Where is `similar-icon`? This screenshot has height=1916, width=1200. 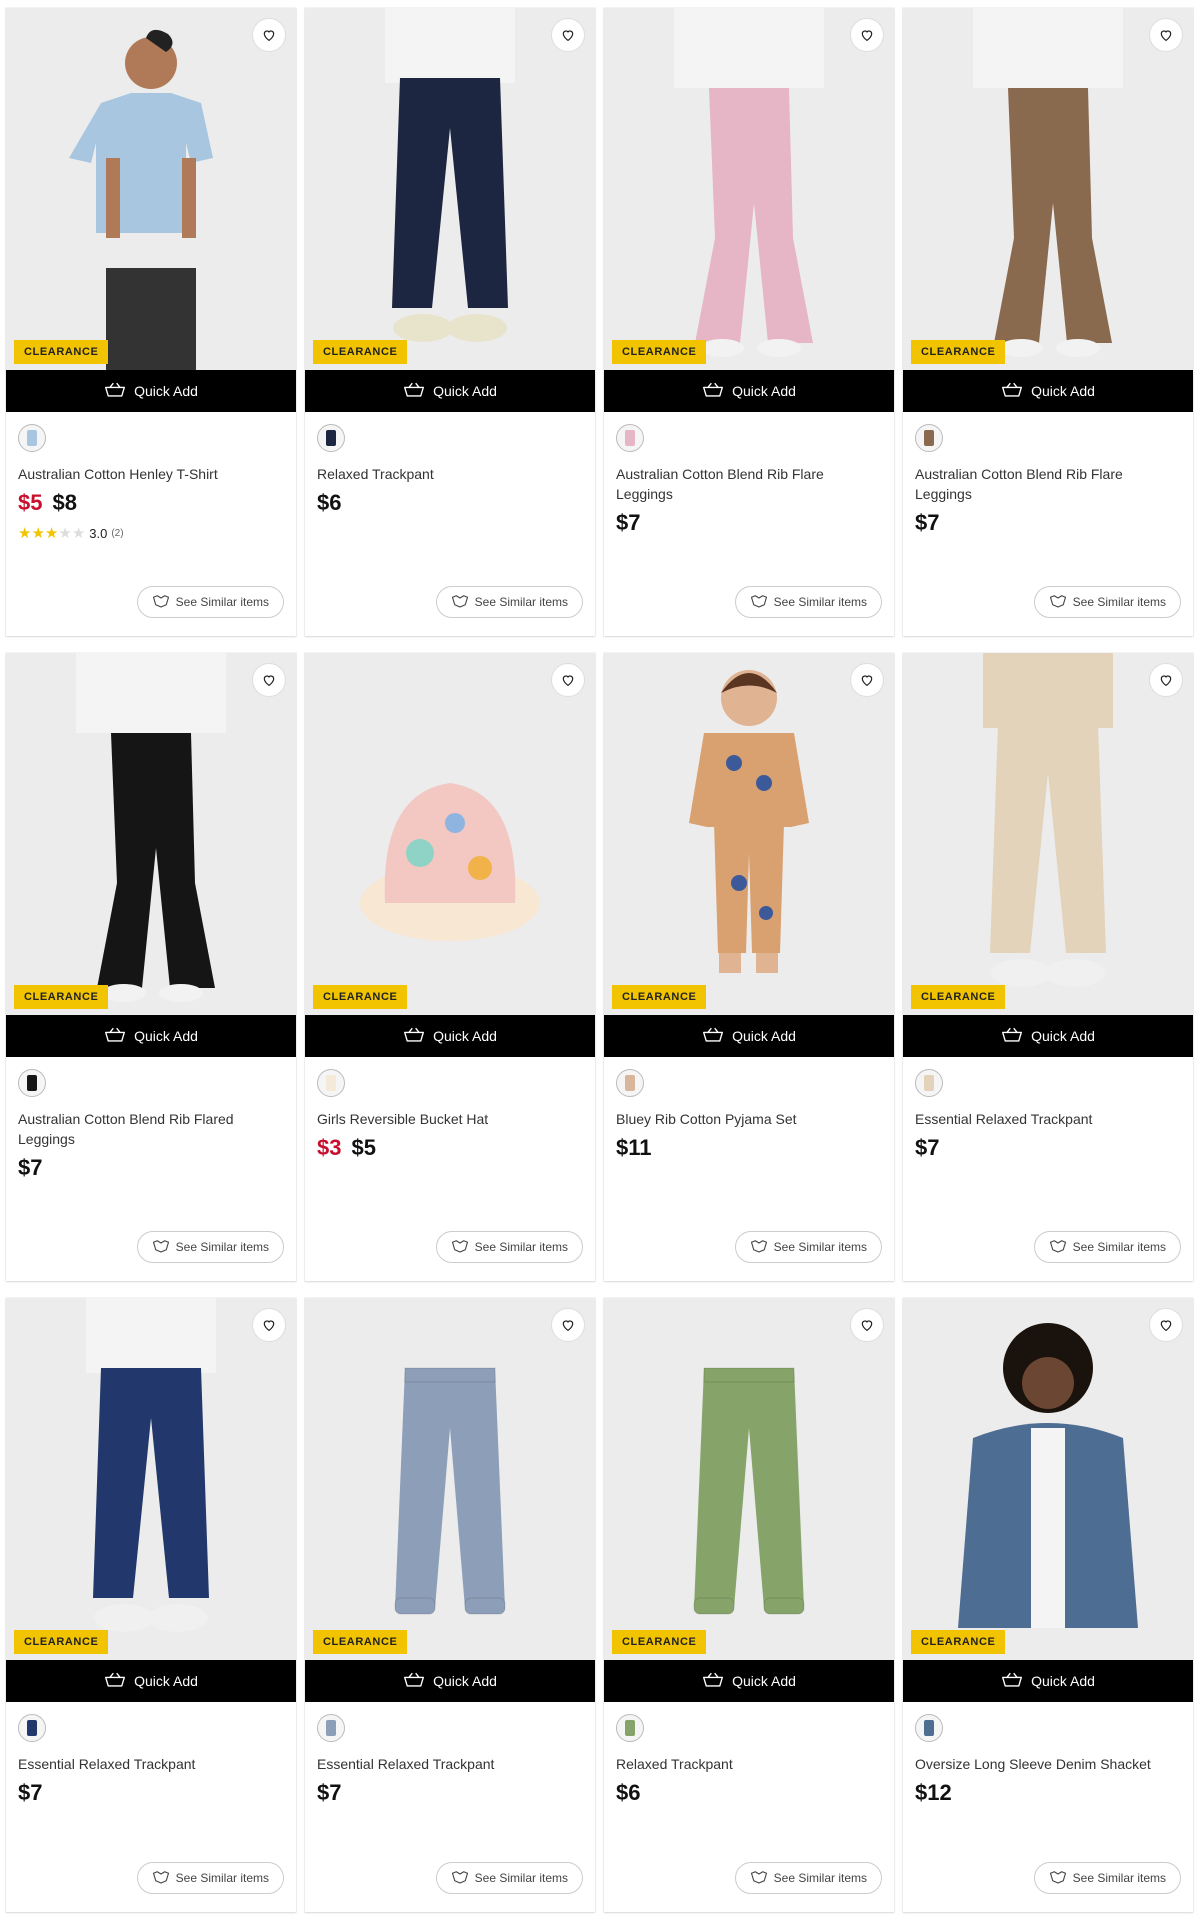
similar-icon is located at coordinates (1058, 602).